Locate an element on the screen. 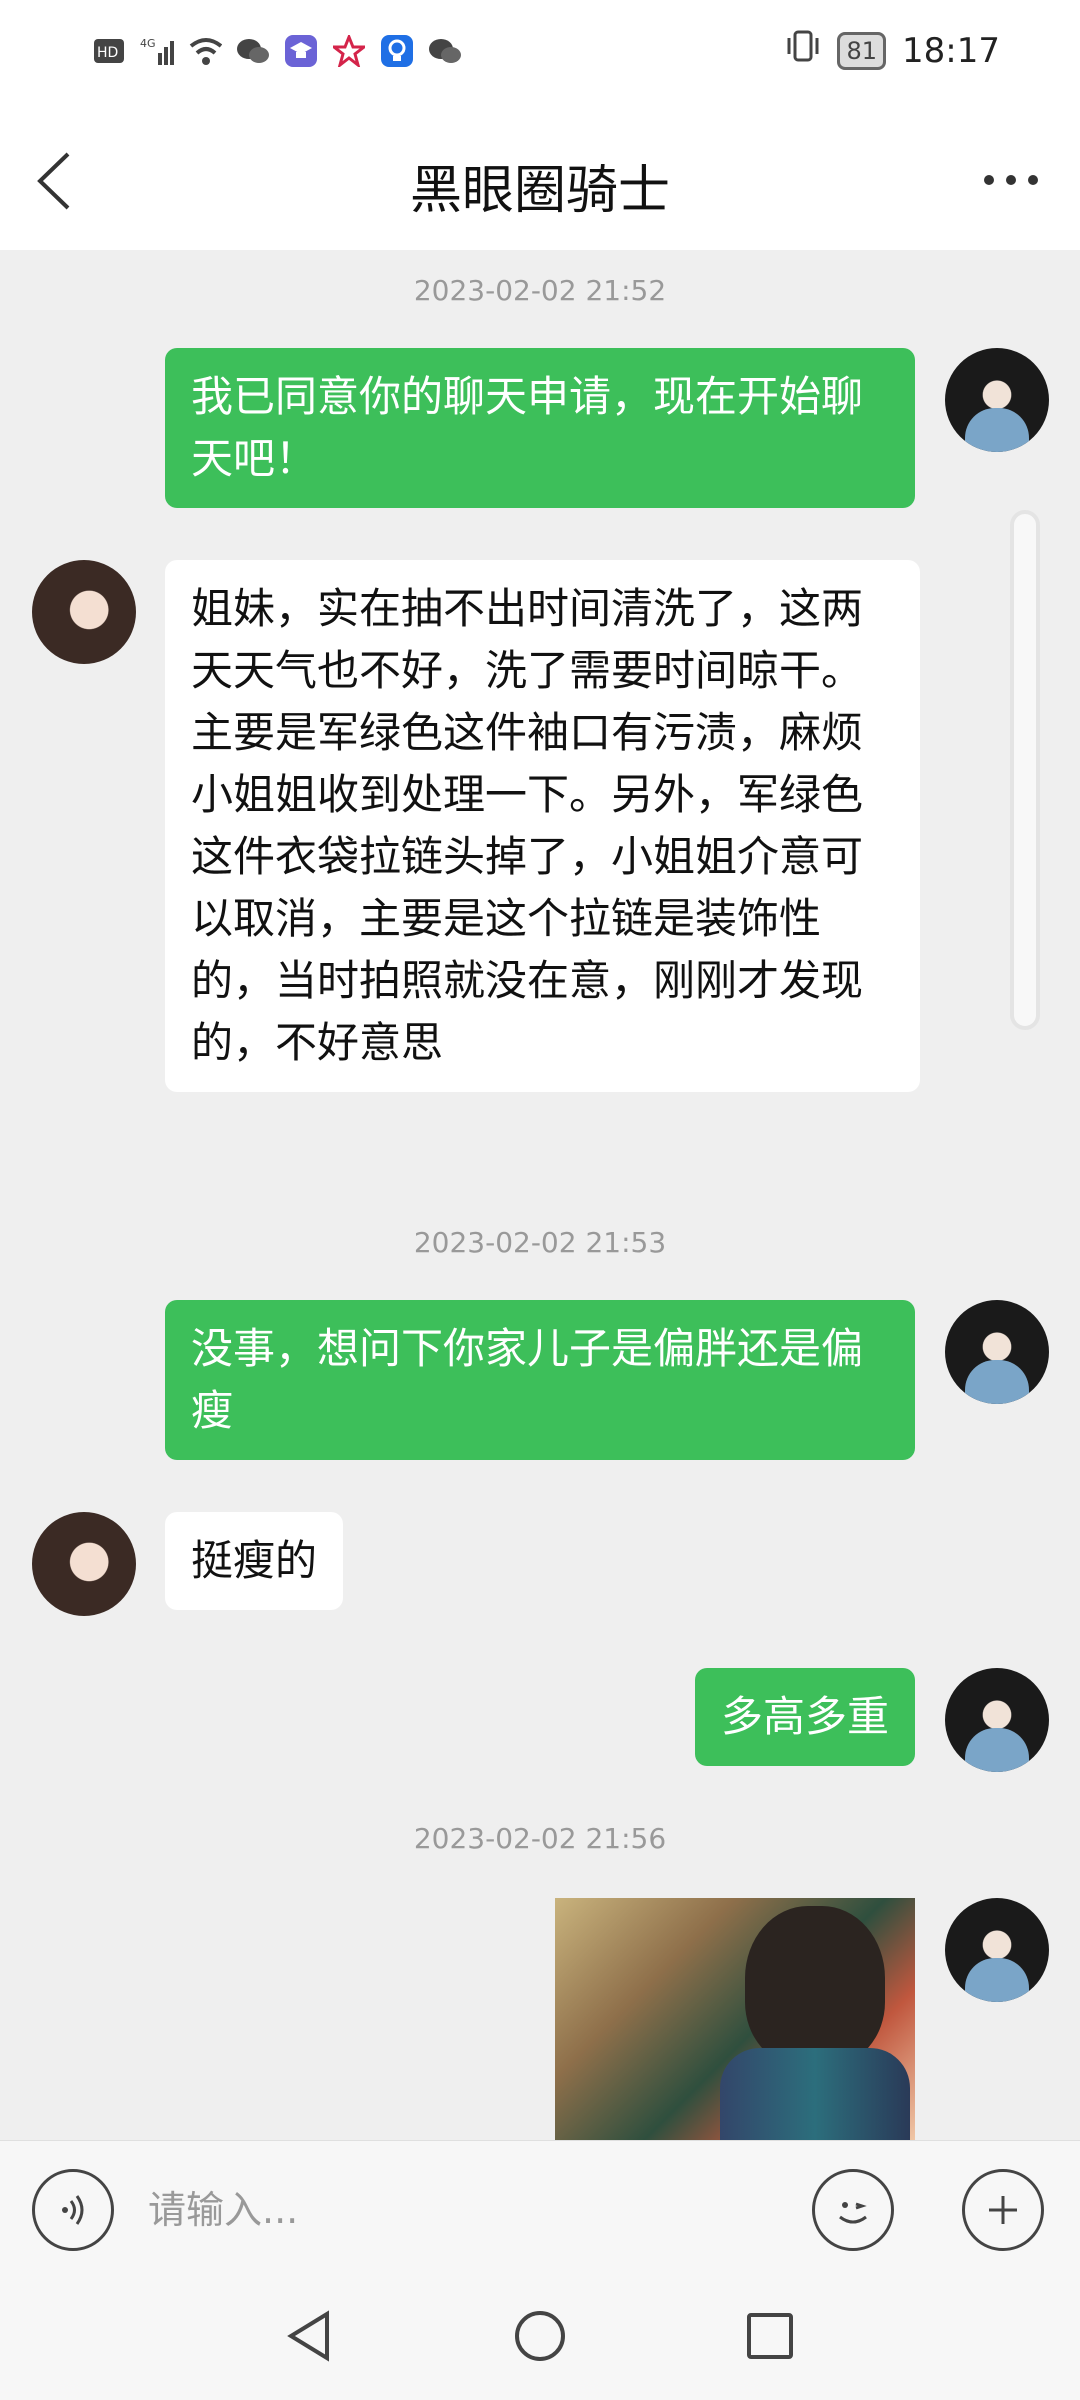 The width and height of the screenshot is (1080, 2400). message-bubble-out: 我已同意你的聊天申请，现在开始聊天吧！ is located at coordinates (540, 428).